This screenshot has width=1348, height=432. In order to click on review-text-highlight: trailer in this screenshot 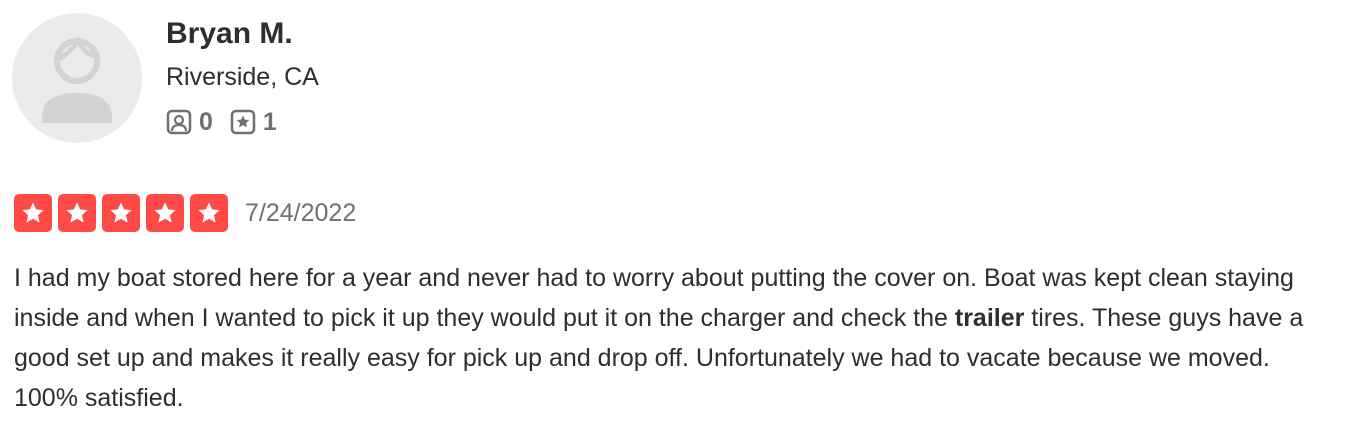, I will do `click(989, 318)`.